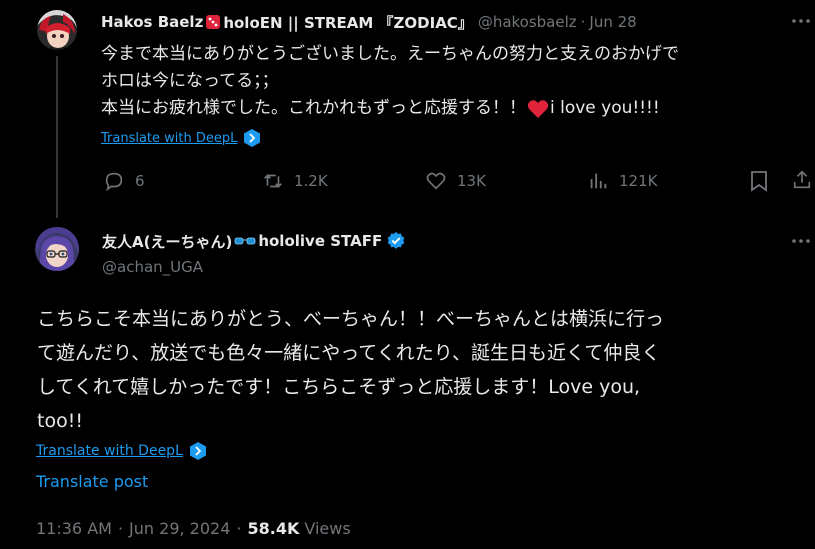  I want to click on post-time: 11:36 AM, so click(74, 528).